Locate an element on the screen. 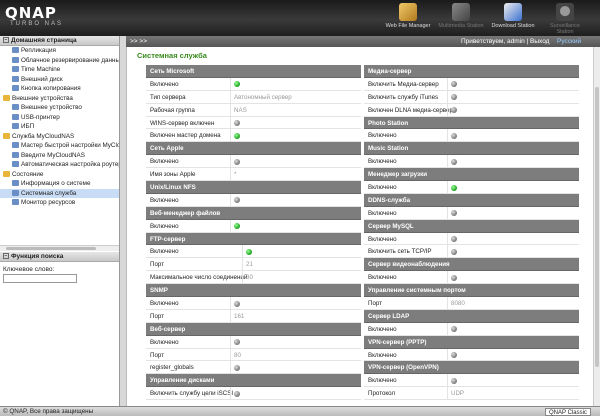 This screenshot has width=600, height=416. expand-arrows: >> >> is located at coordinates (138, 41).